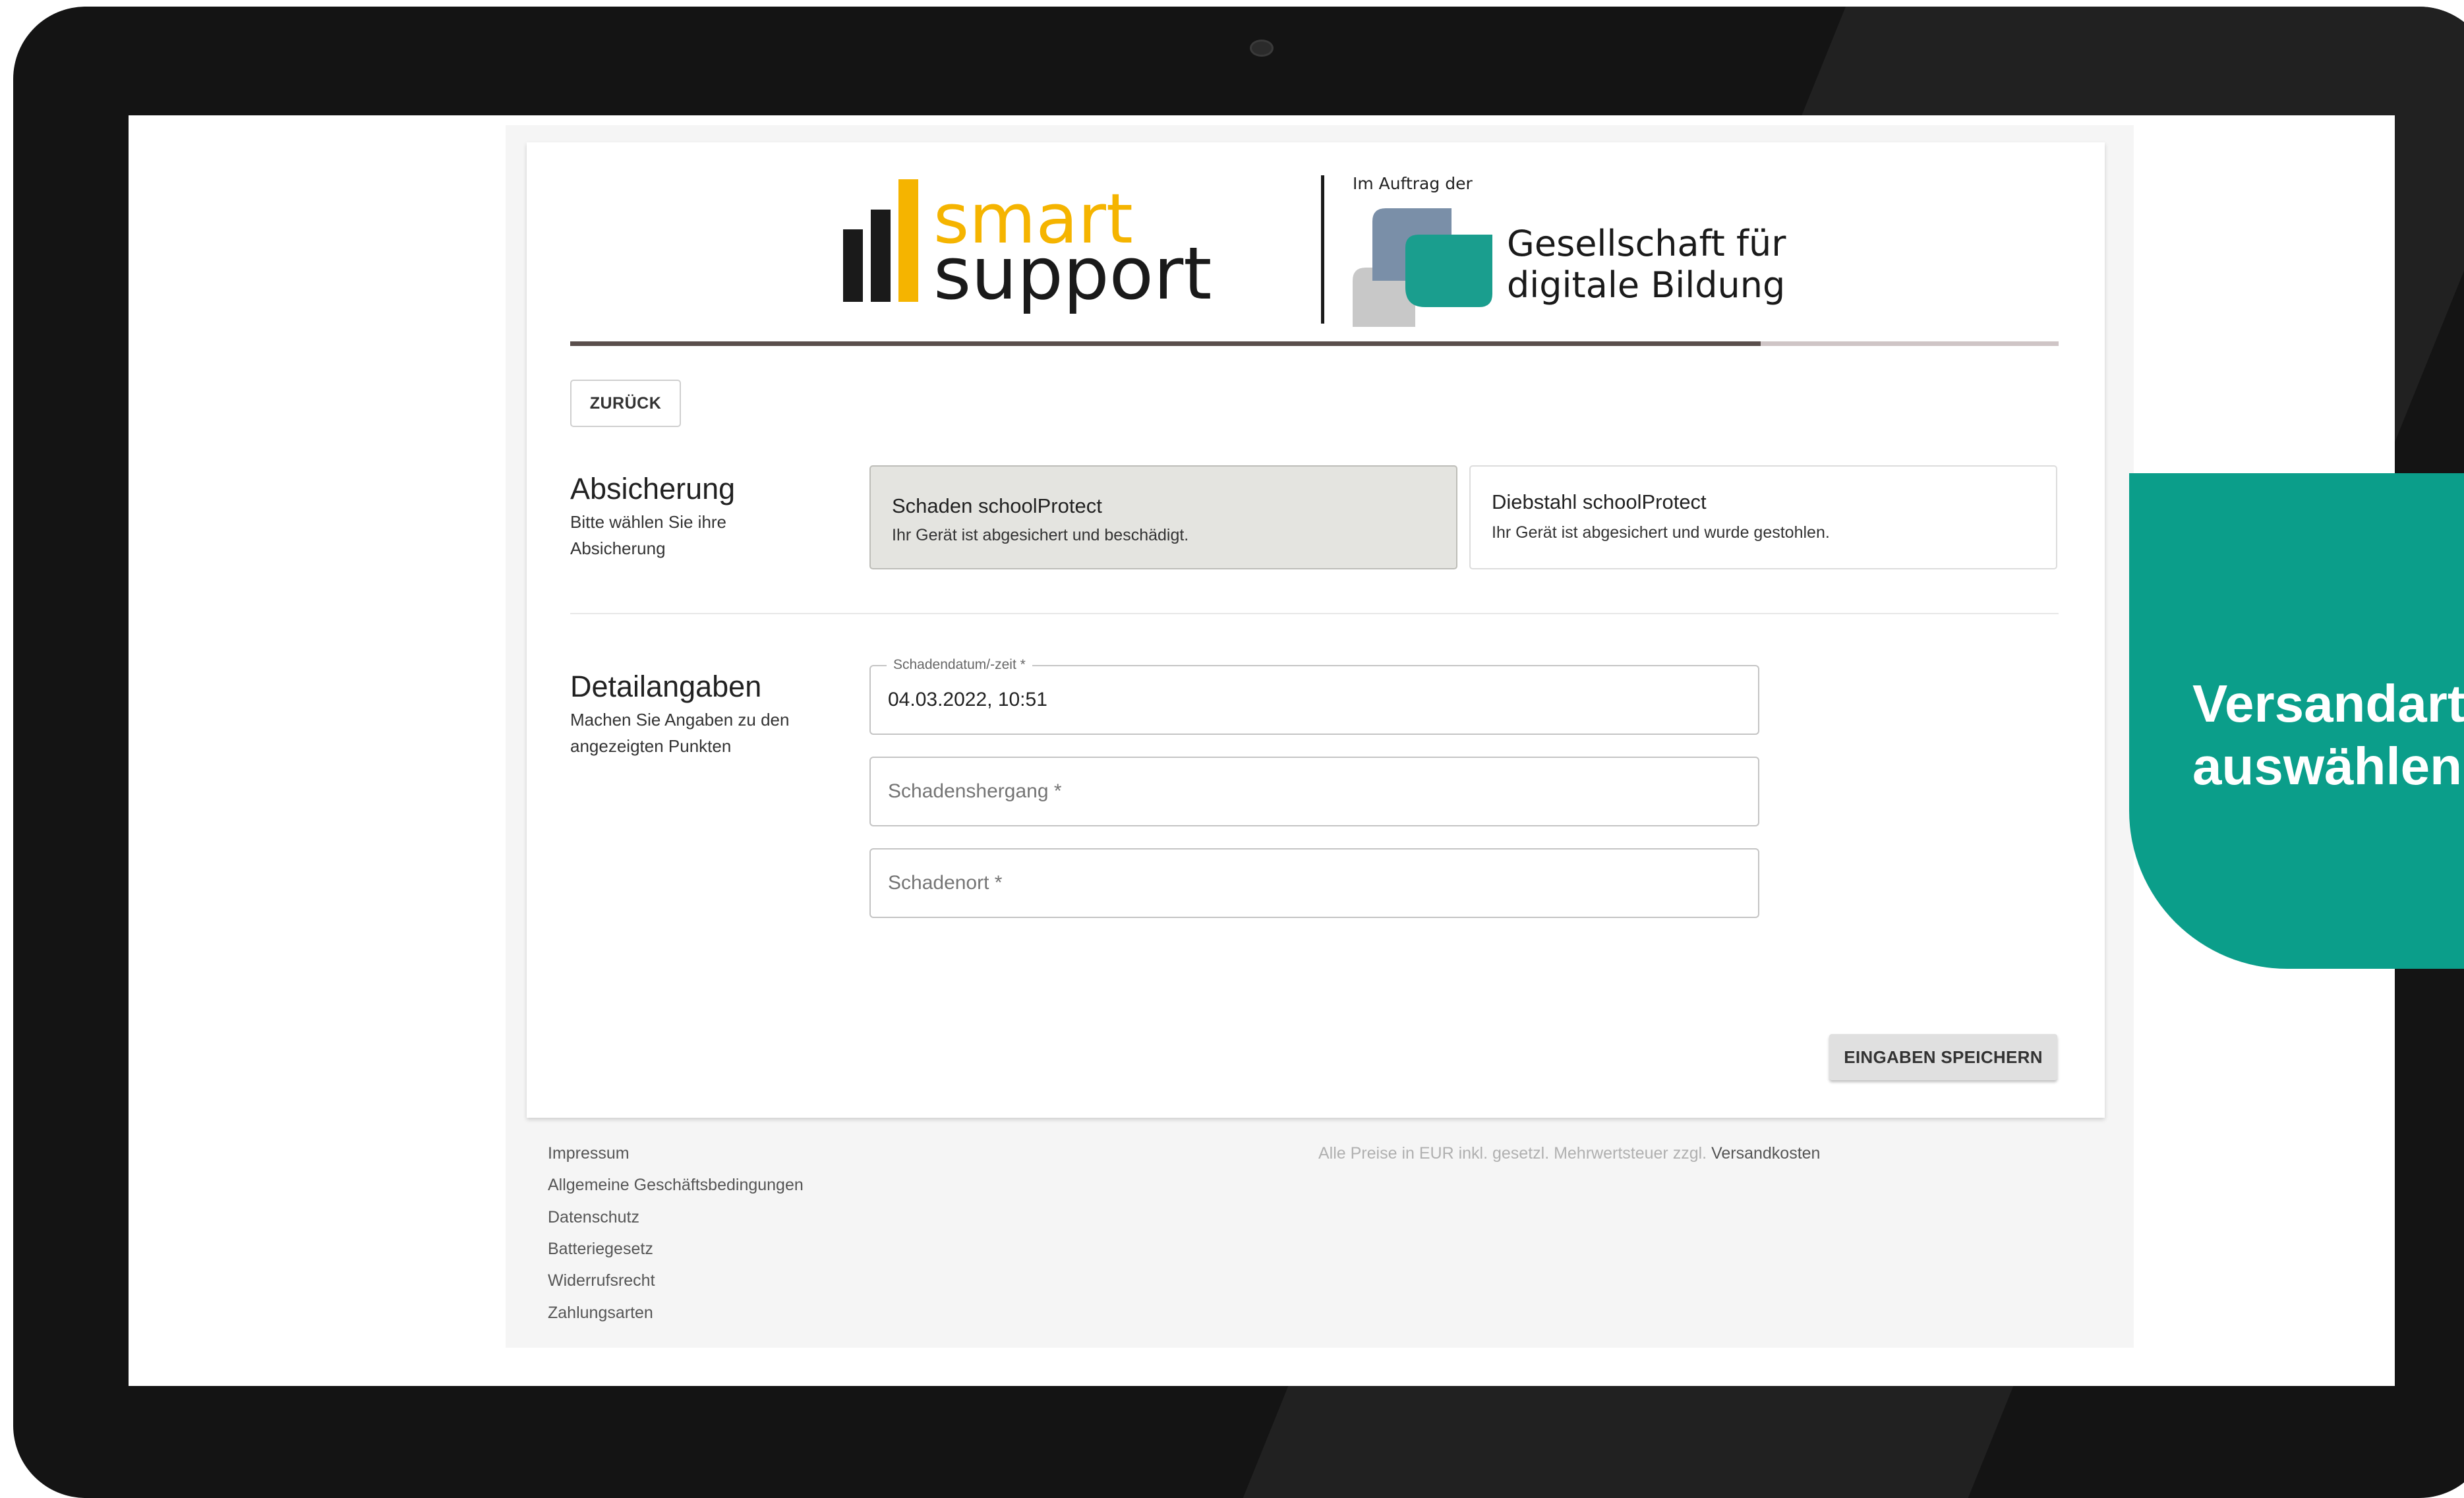  What do you see at coordinates (589, 1153) in the screenshot?
I see `footer-link-impressum: Impressum` at bounding box center [589, 1153].